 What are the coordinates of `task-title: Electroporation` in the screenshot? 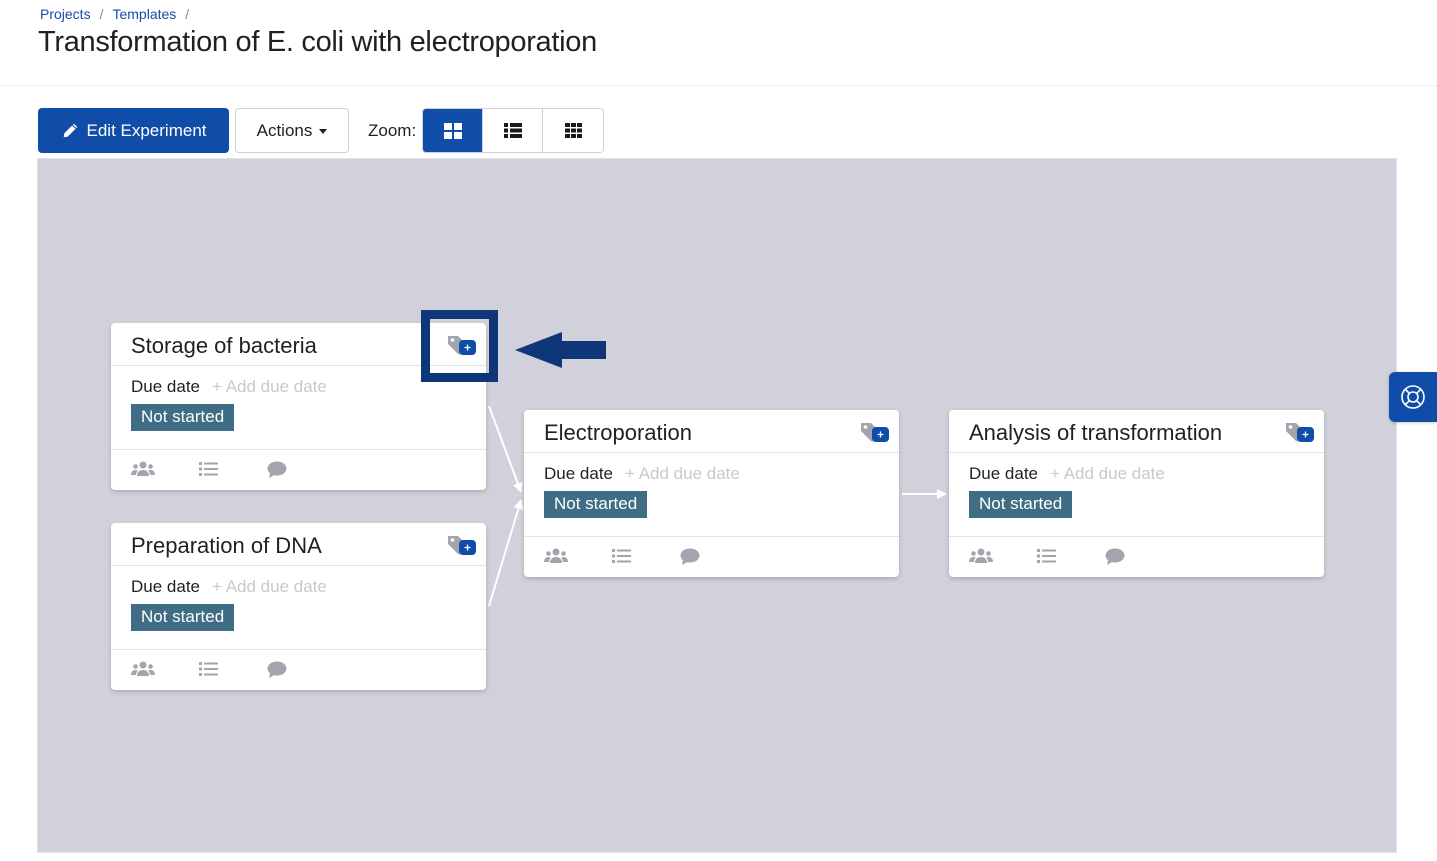 It's located at (618, 431).